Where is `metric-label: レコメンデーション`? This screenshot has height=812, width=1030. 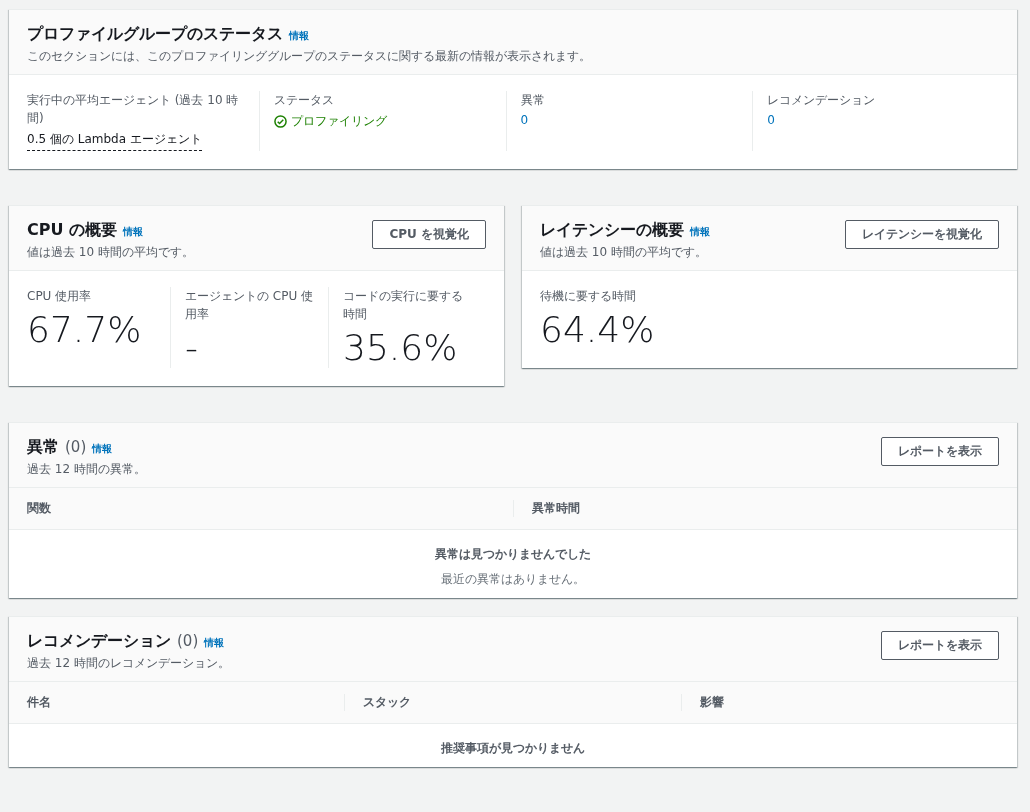
metric-label: レコメンデーション is located at coordinates (822, 100).